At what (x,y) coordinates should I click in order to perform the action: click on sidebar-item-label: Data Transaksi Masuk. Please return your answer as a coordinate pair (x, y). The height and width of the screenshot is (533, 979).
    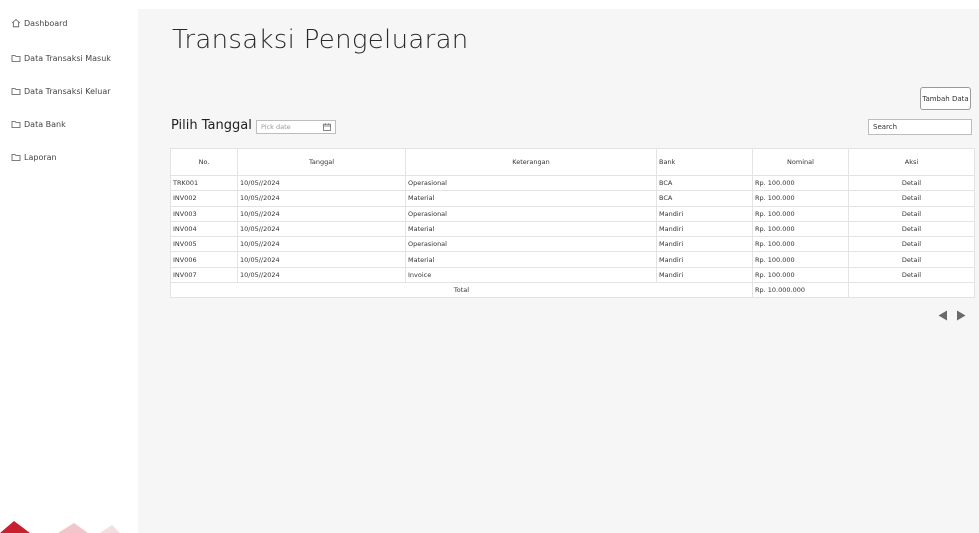
    Looking at the image, I should click on (67, 58).